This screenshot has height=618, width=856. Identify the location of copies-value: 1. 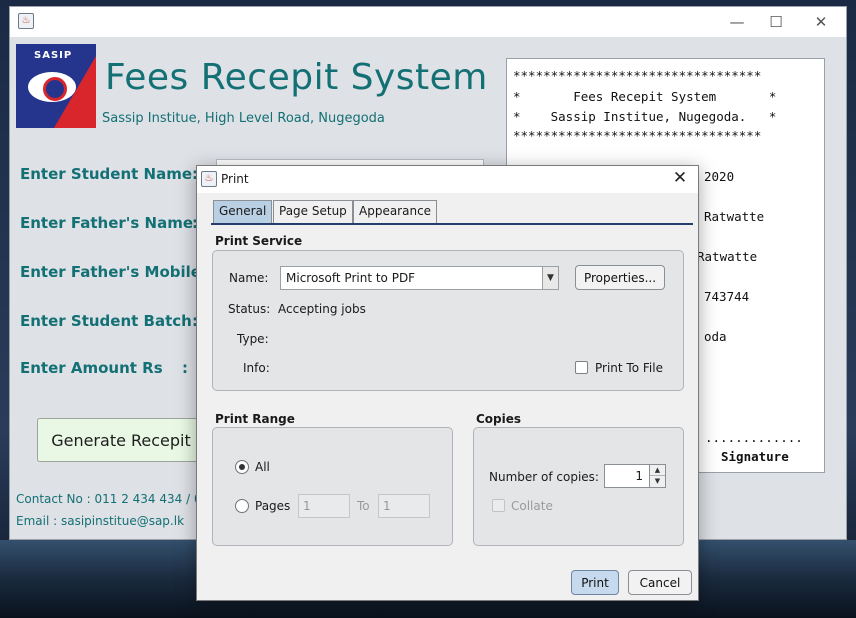
(639, 476).